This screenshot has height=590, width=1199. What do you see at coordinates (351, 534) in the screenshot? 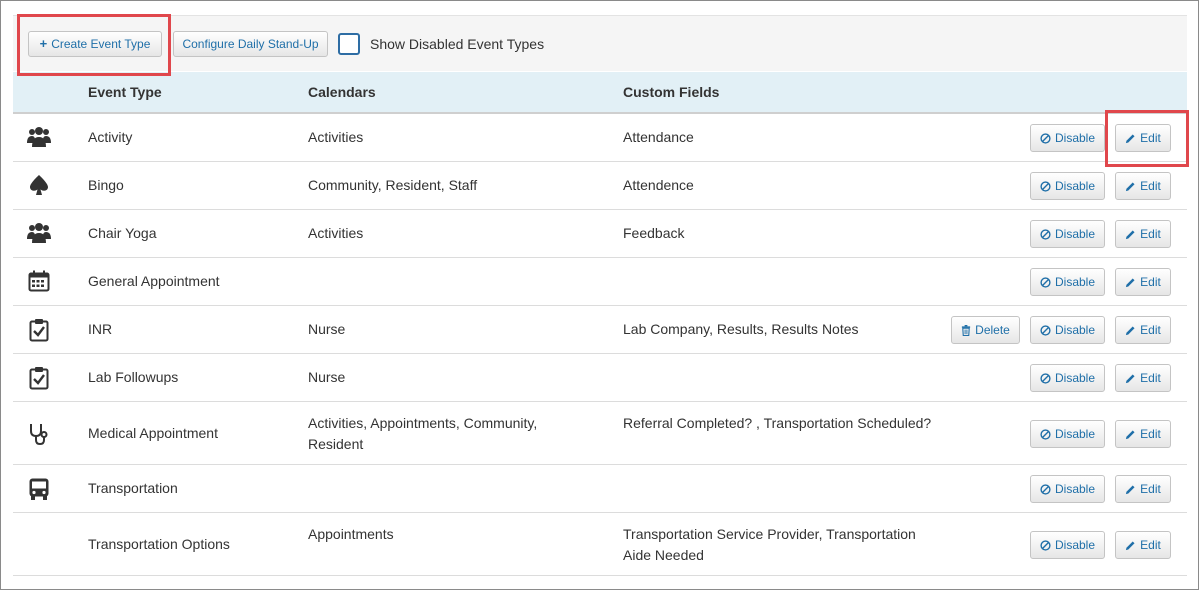
I see `calendars-cell: Appointments` at bounding box center [351, 534].